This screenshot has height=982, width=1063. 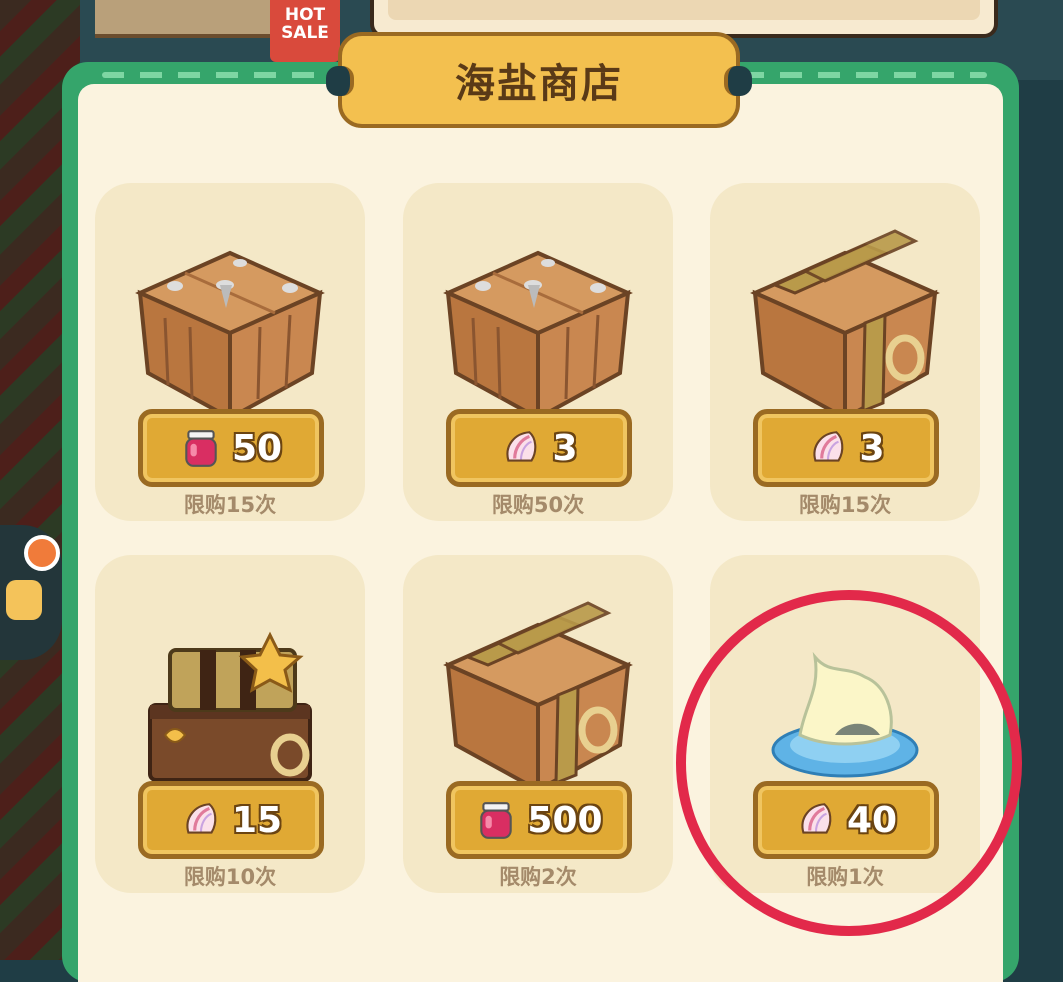 I want to click on shop-item-card: 500 限购2次, so click(x=538, y=724).